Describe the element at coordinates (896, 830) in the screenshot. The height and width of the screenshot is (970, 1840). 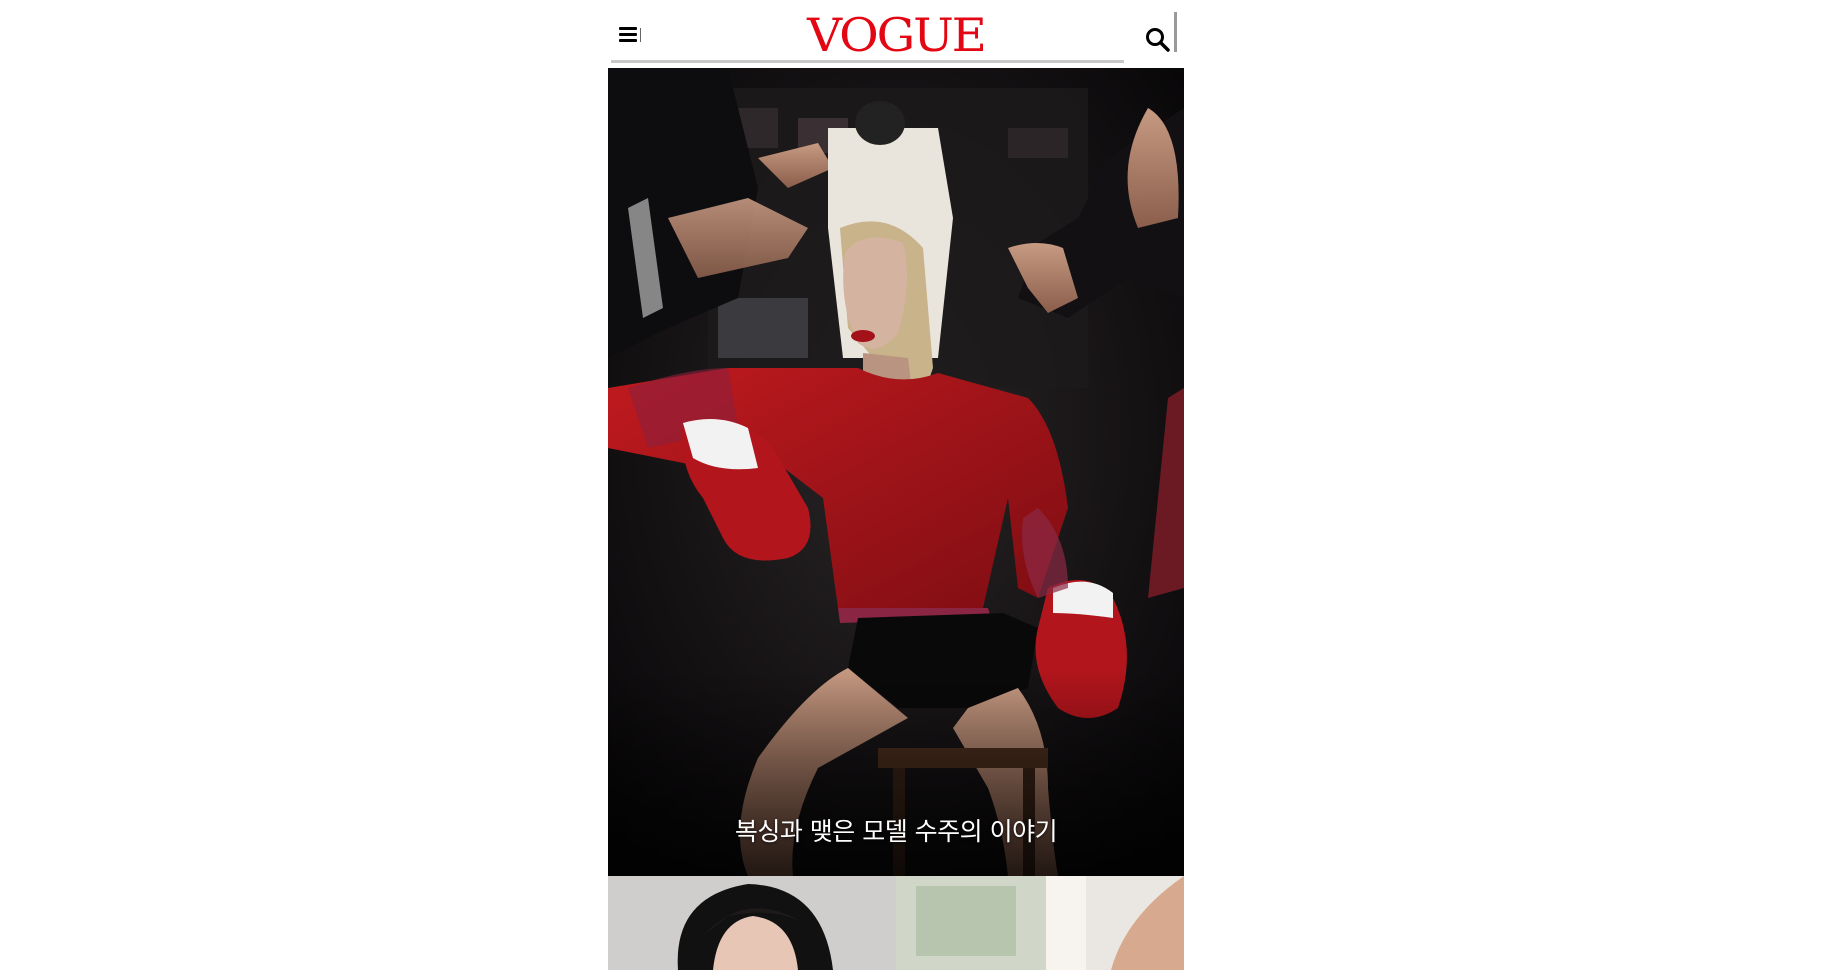
I see `hero-headline: 복싱과 맺은 모델 수주의 이야기` at that location.